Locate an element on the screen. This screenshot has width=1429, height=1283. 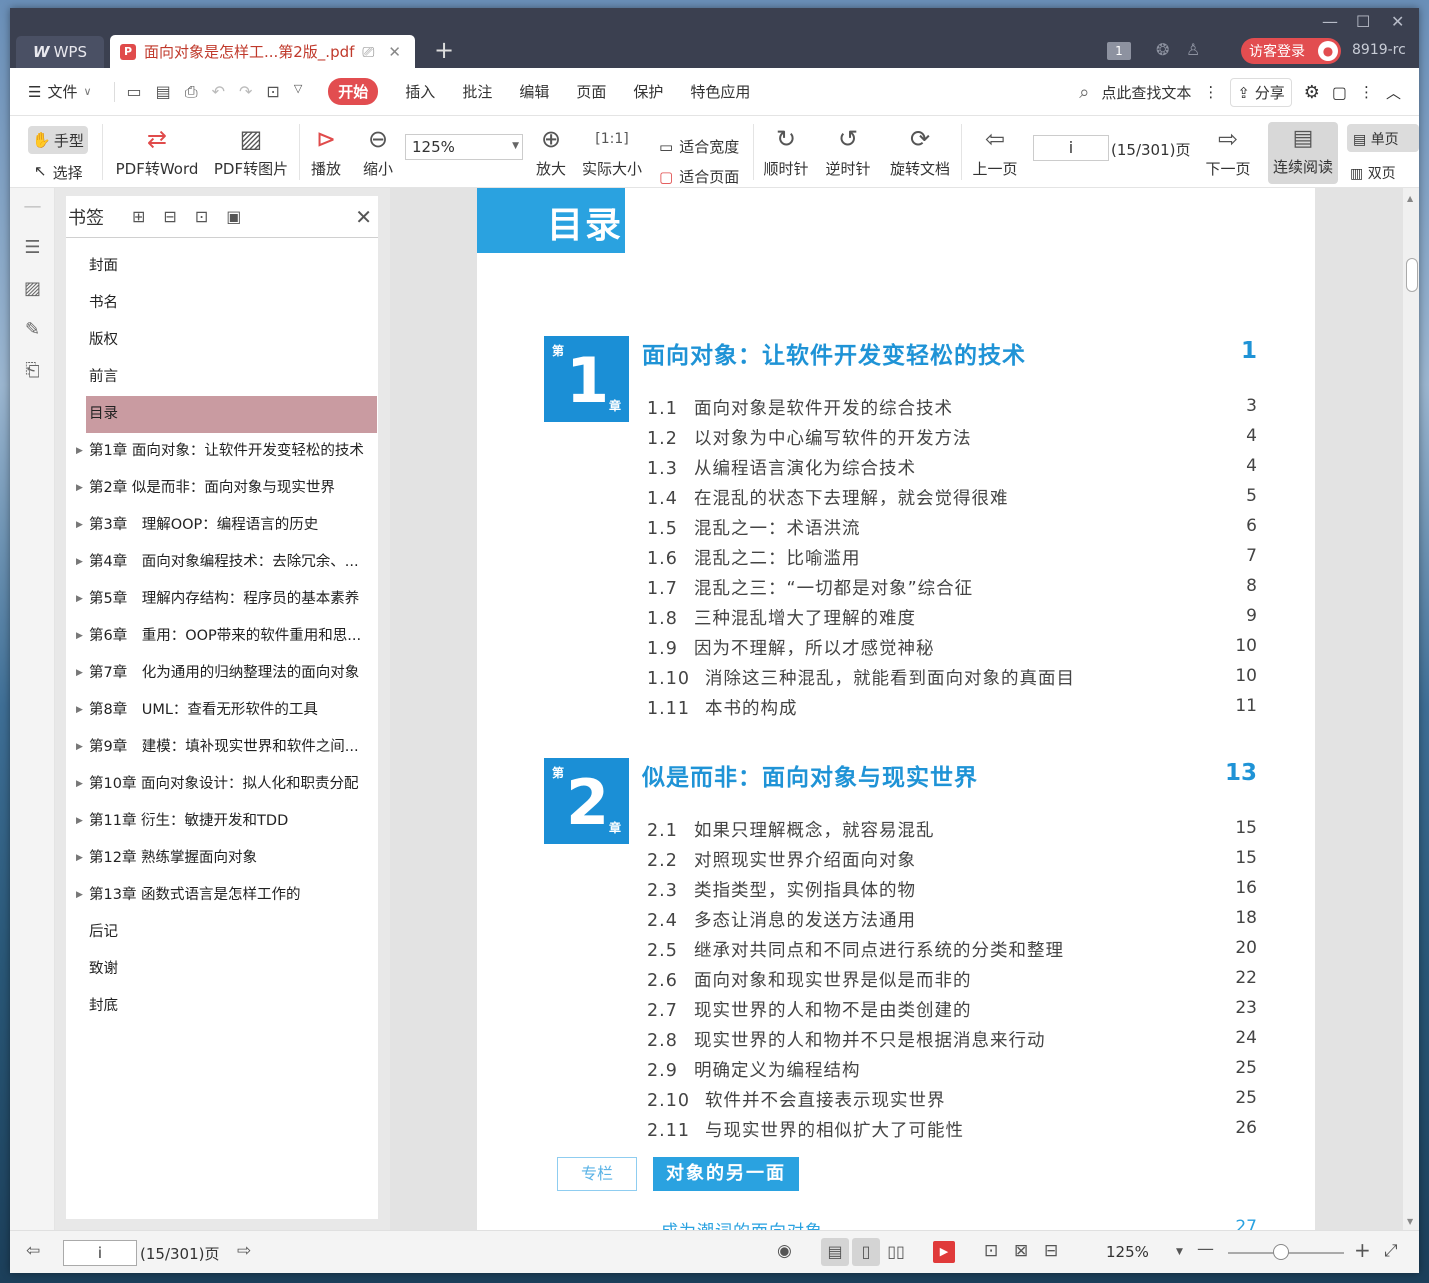
fit-width-icon: ⊟ is located at coordinates (1051, 1251).